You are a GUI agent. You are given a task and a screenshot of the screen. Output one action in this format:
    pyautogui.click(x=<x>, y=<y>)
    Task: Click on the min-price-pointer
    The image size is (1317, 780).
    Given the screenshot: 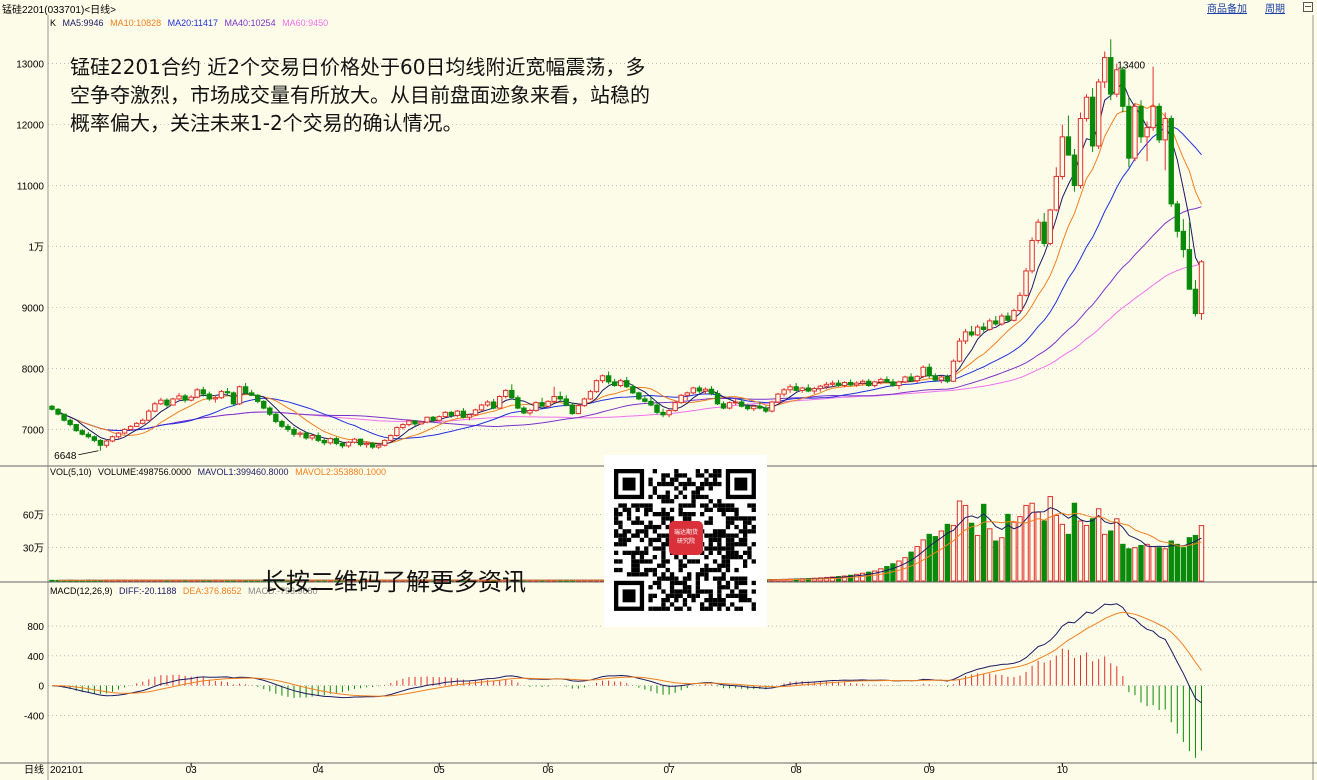 What is the action you would take?
    pyautogui.click(x=88, y=453)
    